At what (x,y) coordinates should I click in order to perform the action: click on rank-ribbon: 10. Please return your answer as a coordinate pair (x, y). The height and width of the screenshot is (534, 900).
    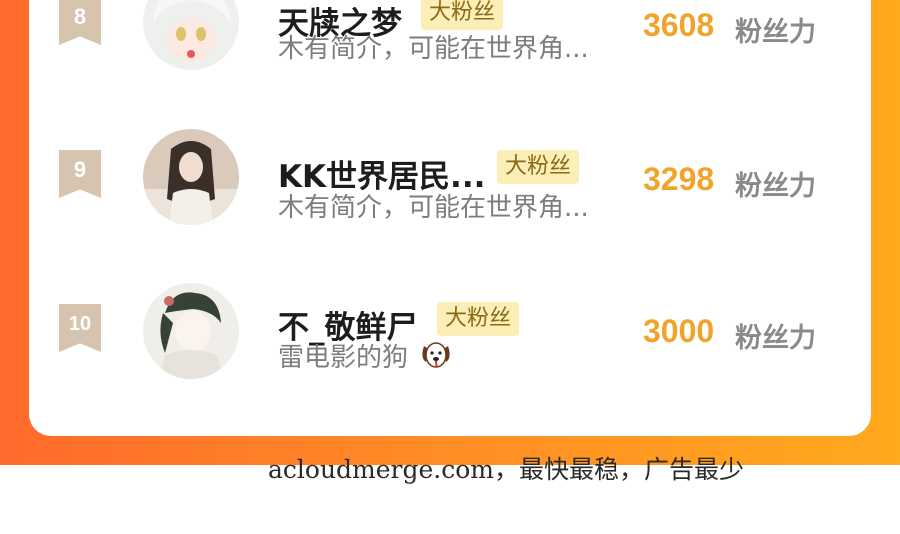
    Looking at the image, I should click on (80, 328).